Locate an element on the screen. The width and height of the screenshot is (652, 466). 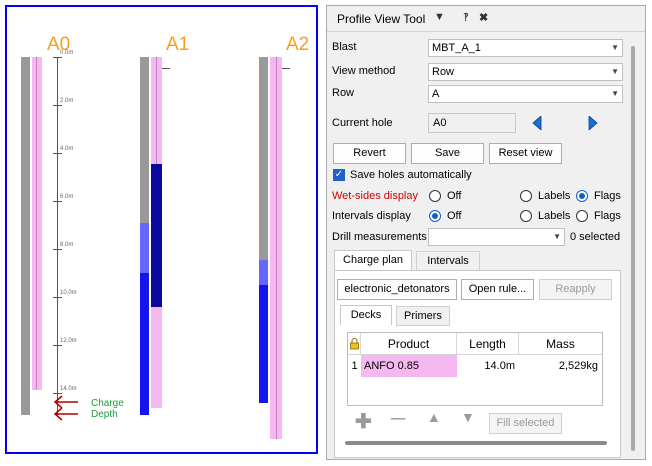
view-method-label: View method is located at coordinates (364, 71).